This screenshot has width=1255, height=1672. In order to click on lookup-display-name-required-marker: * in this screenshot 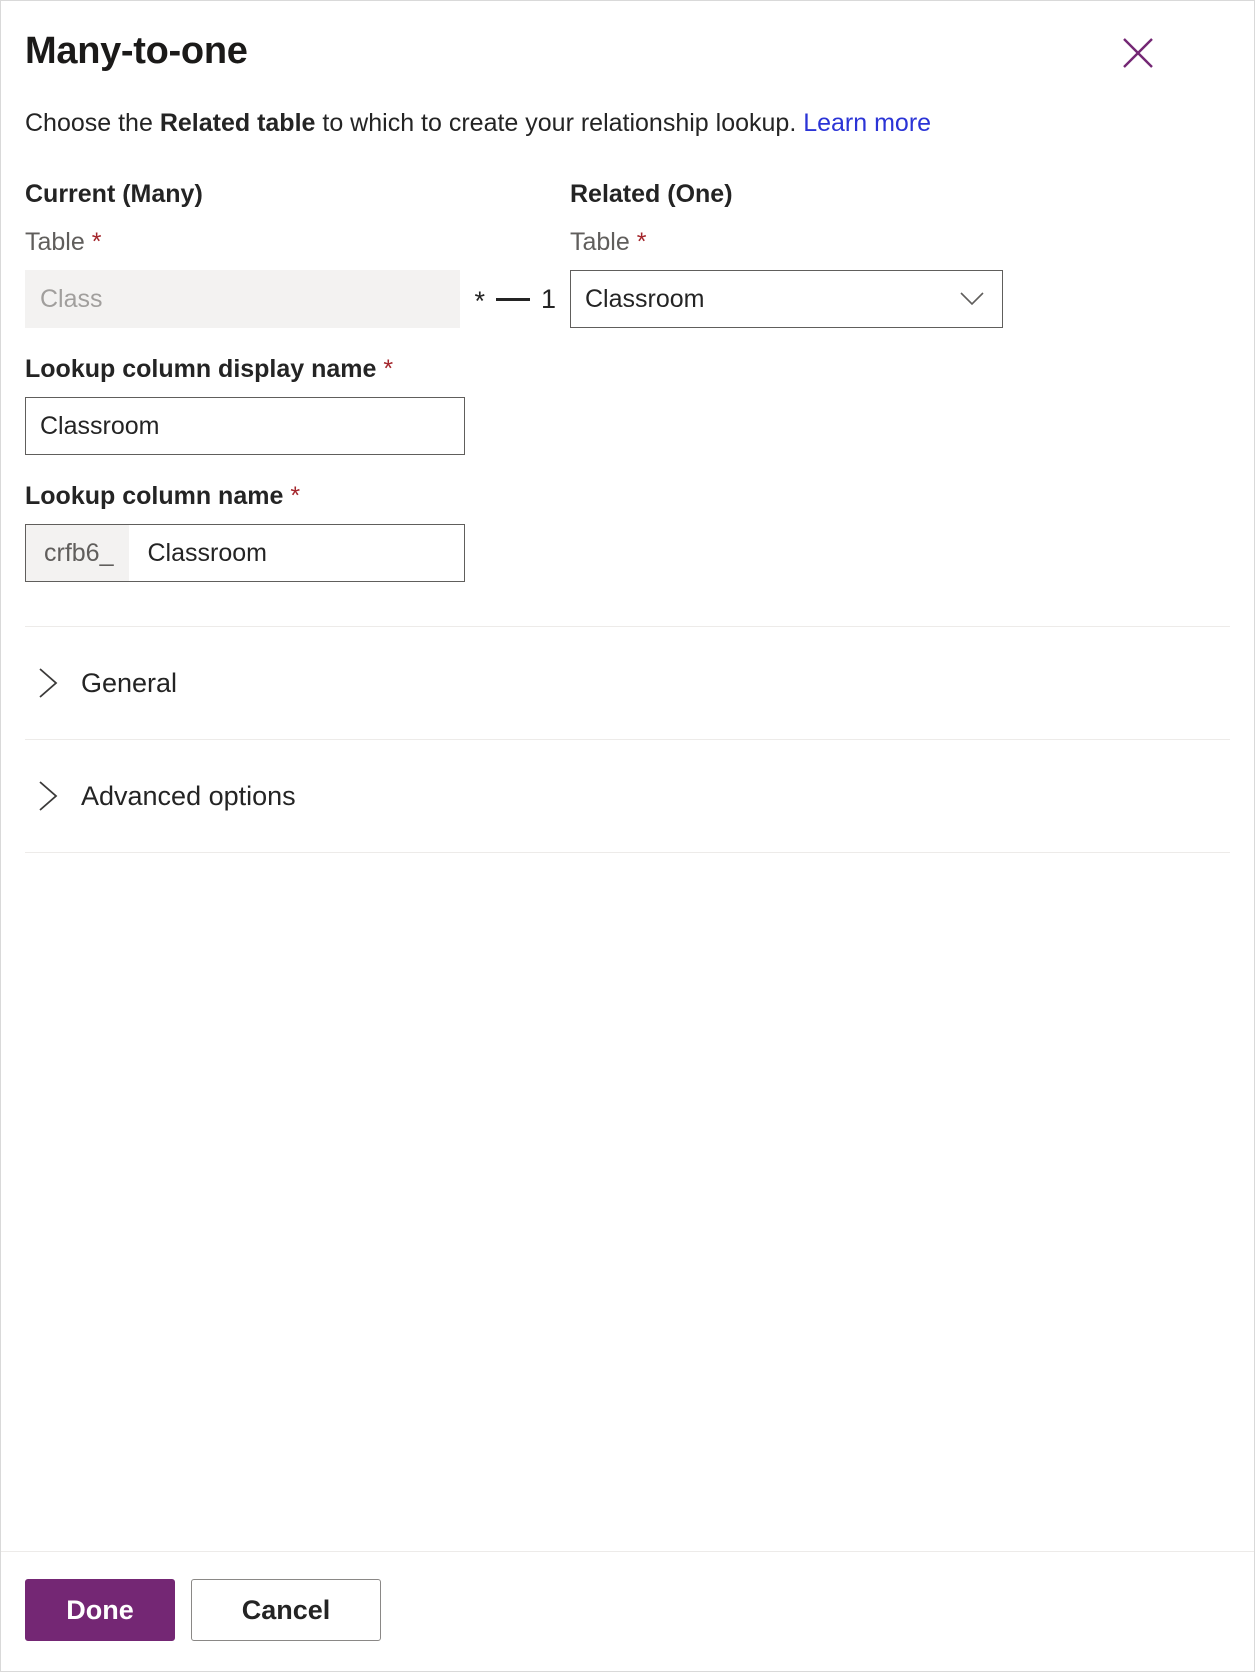, I will do `click(388, 369)`.